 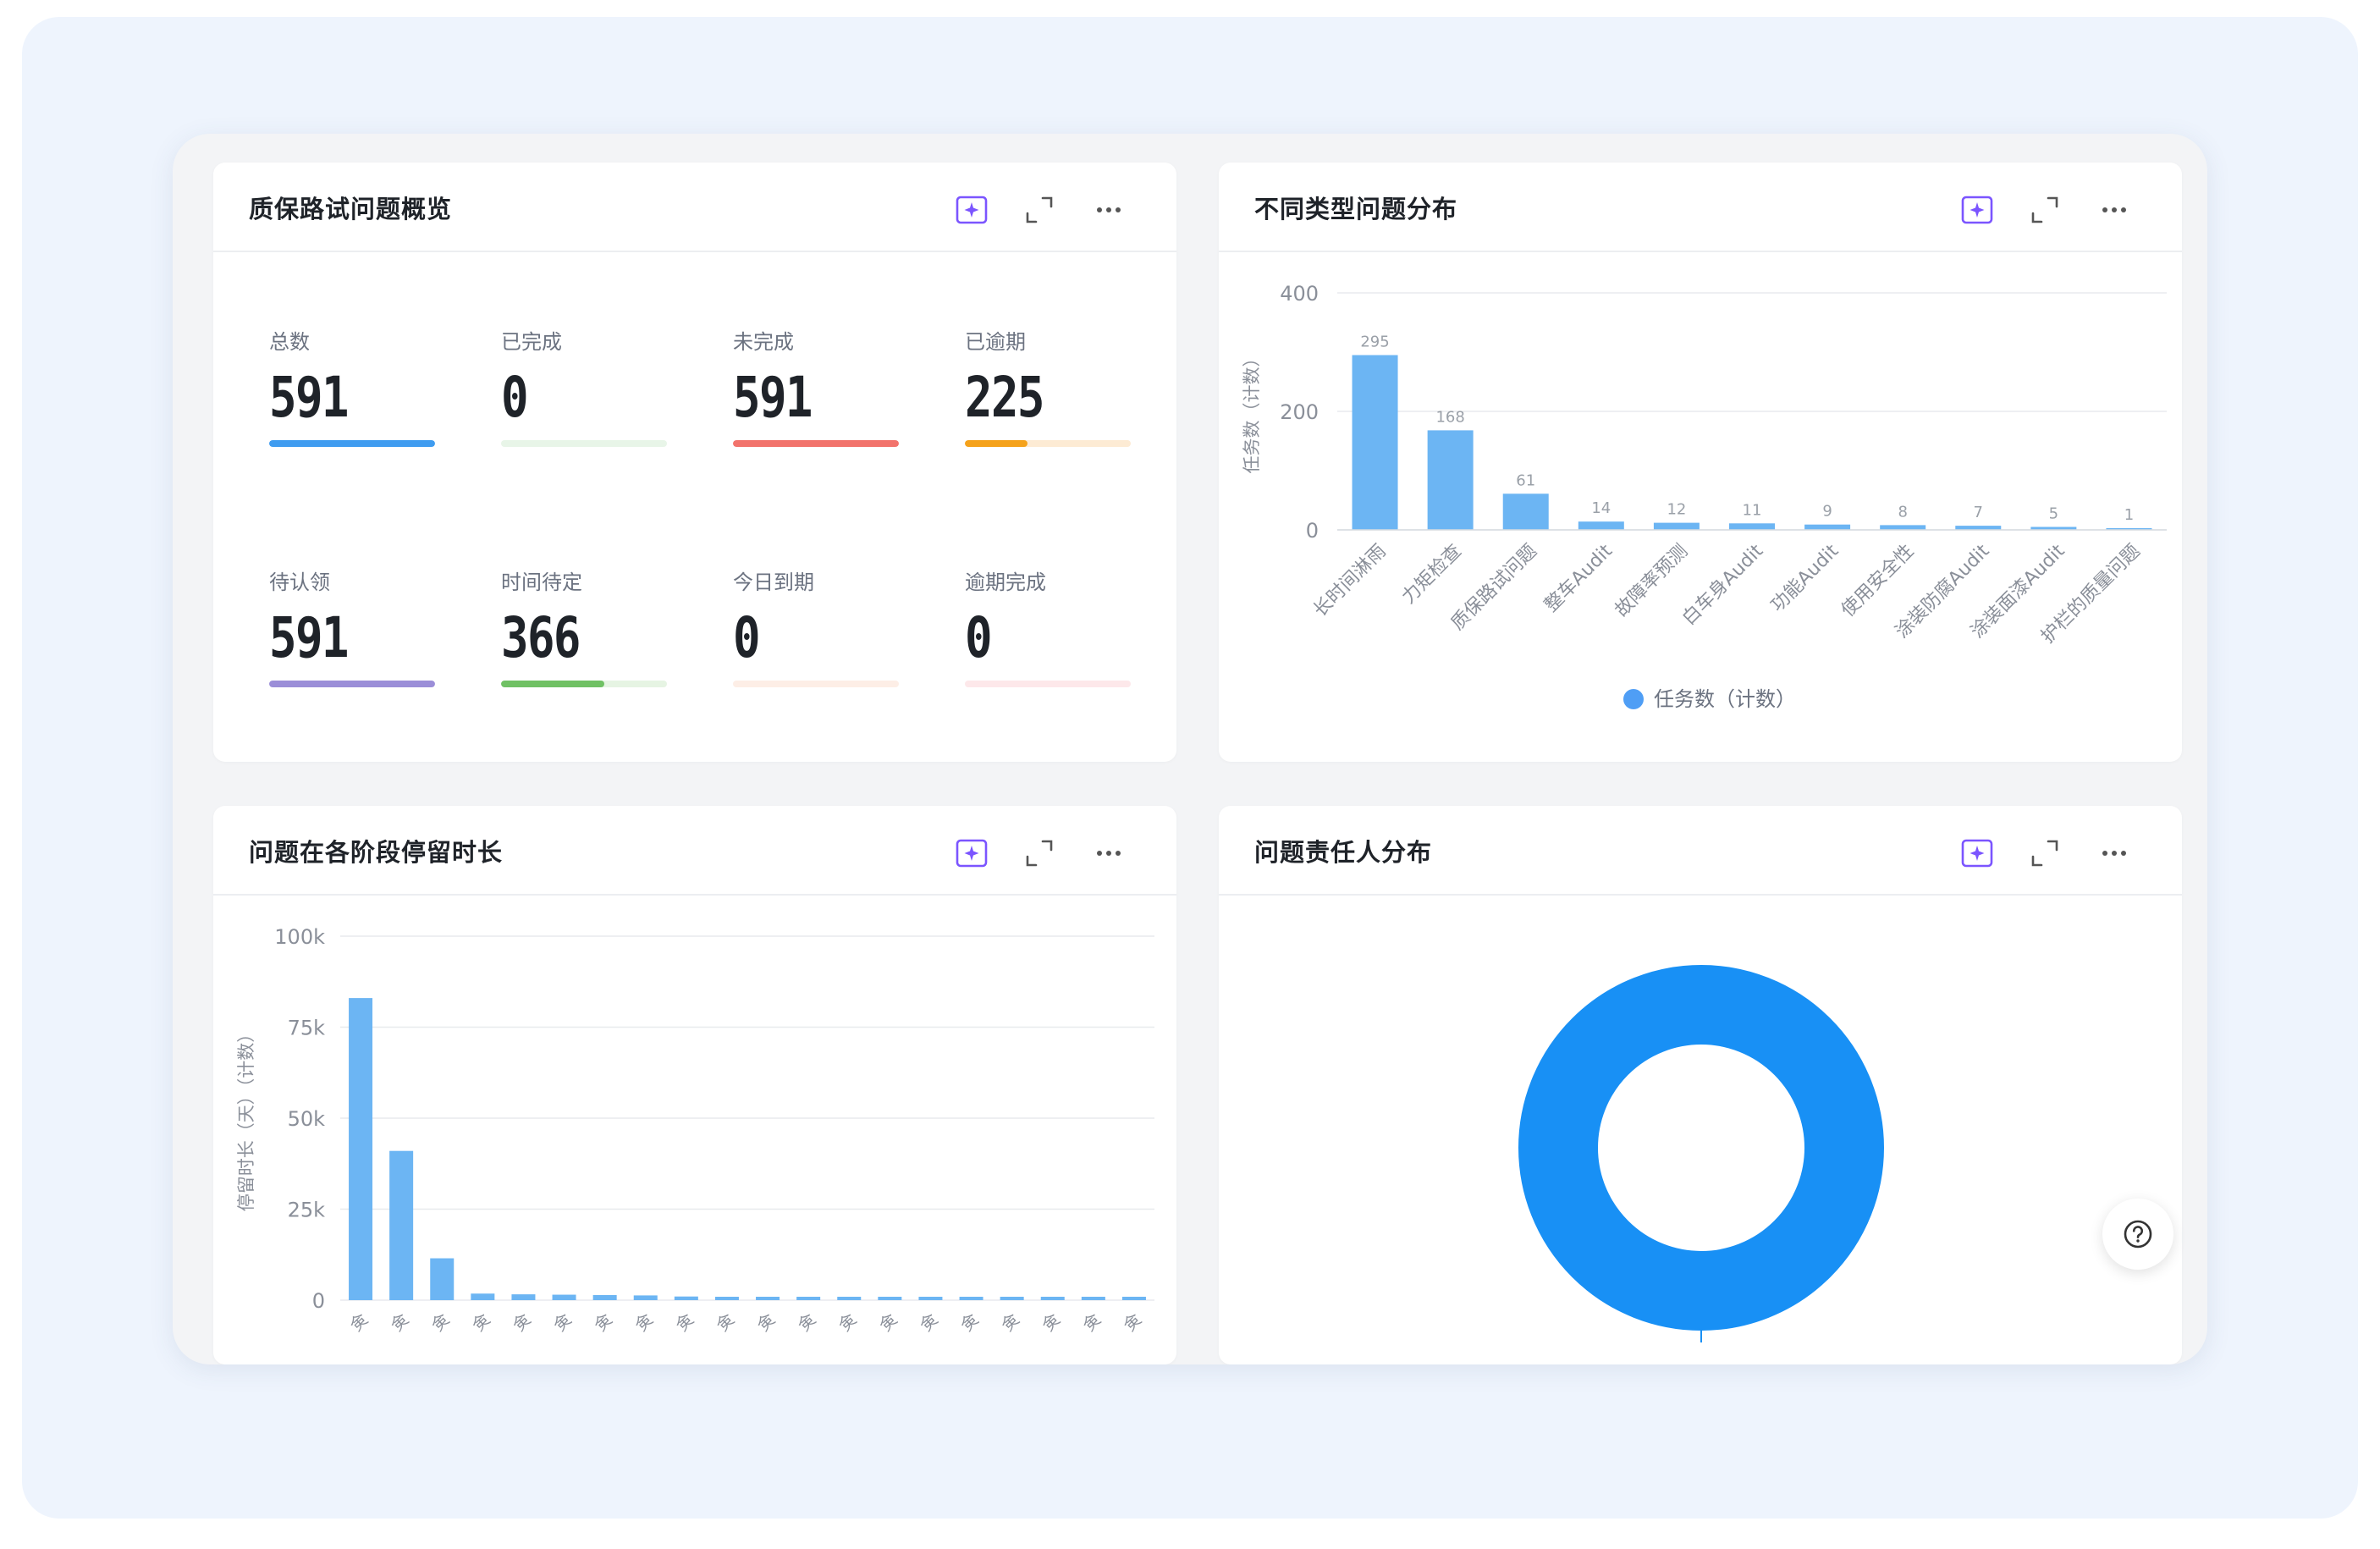 What do you see at coordinates (289, 342) in the screenshot?
I see `stat-label: 总数` at bounding box center [289, 342].